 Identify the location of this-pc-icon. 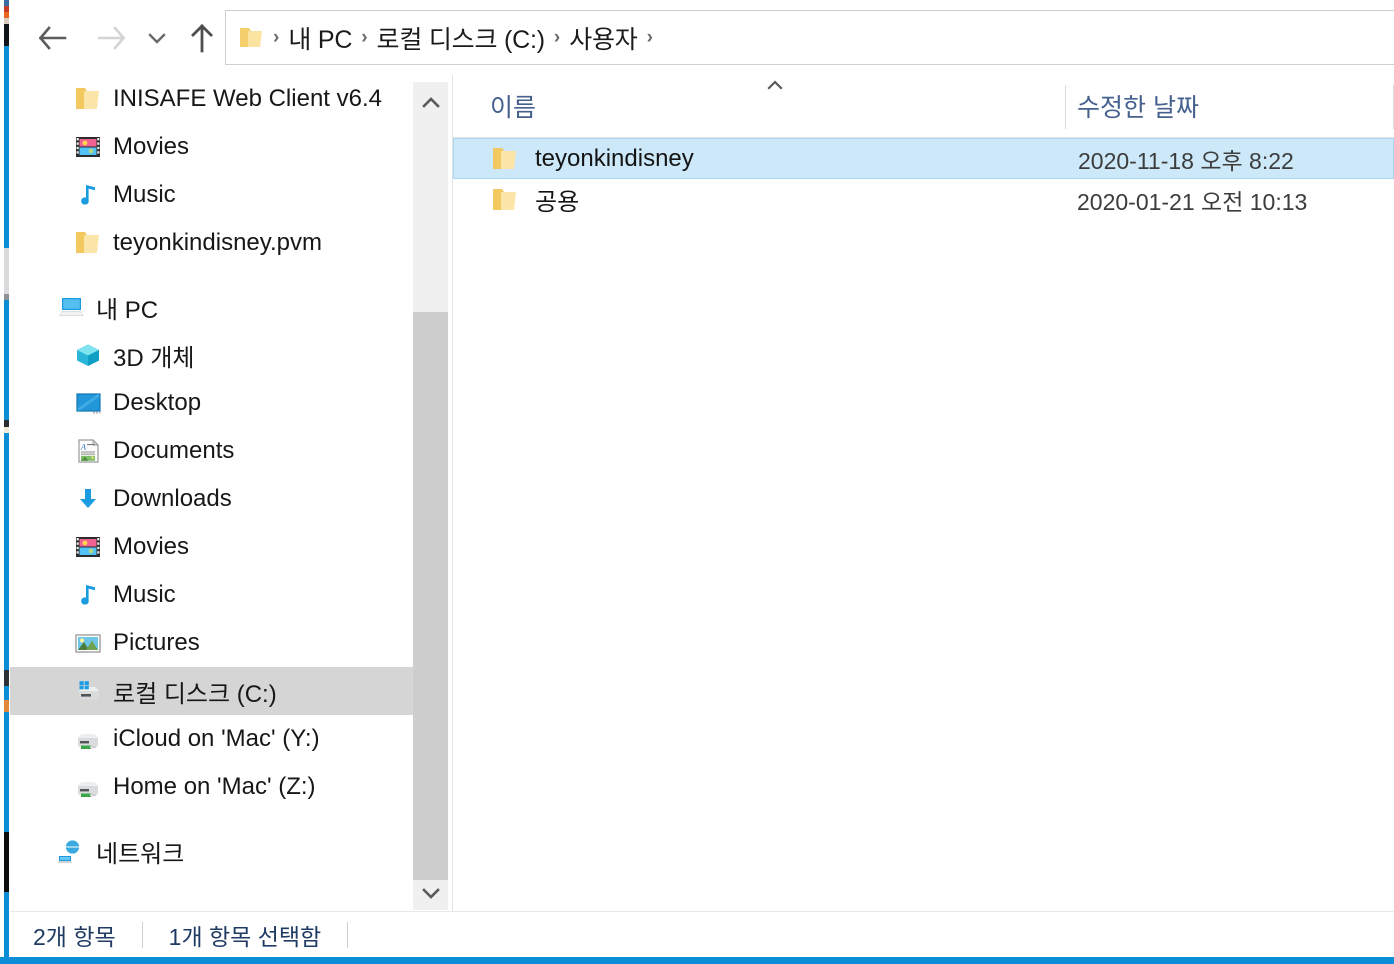
(71, 307).